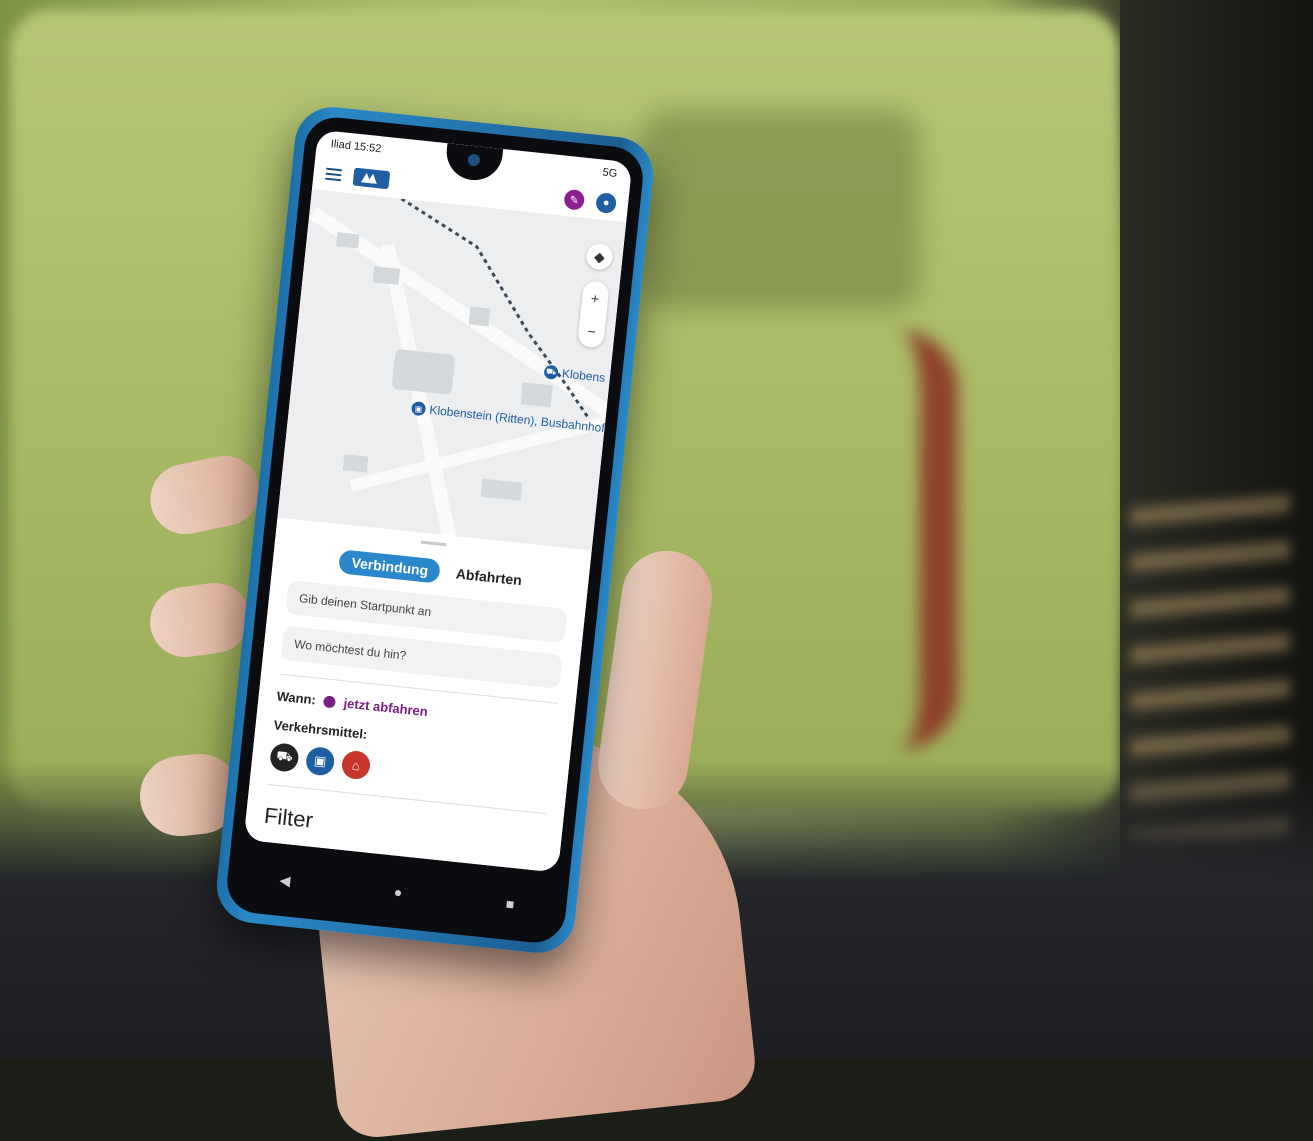  Describe the element at coordinates (510, 903) in the screenshot. I see `nav-recent-icon: ■` at that location.